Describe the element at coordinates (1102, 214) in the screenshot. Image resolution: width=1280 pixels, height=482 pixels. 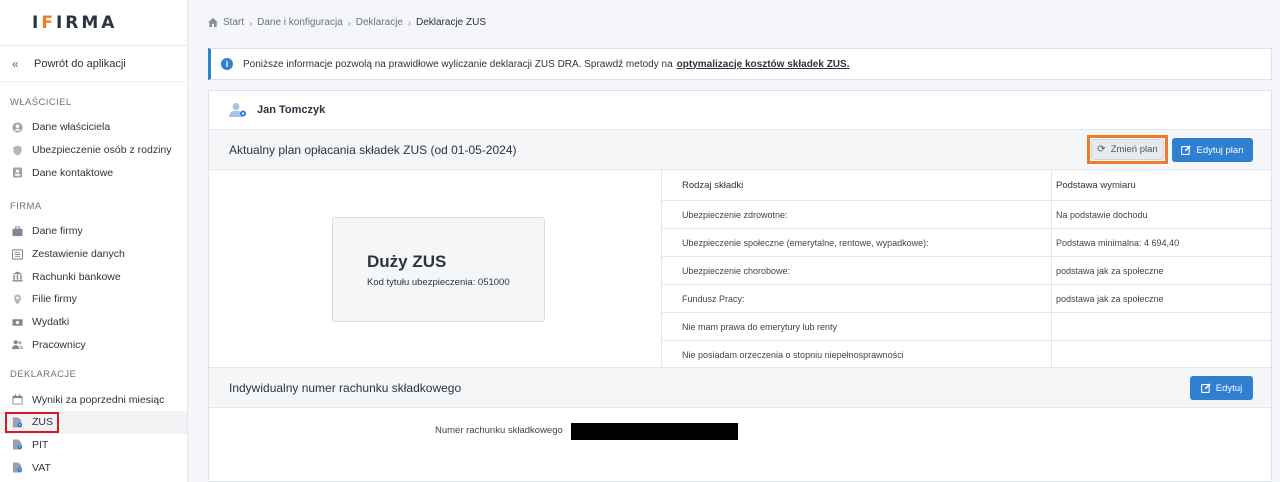
I see `table-cell: Na podstawie dochodu` at that location.